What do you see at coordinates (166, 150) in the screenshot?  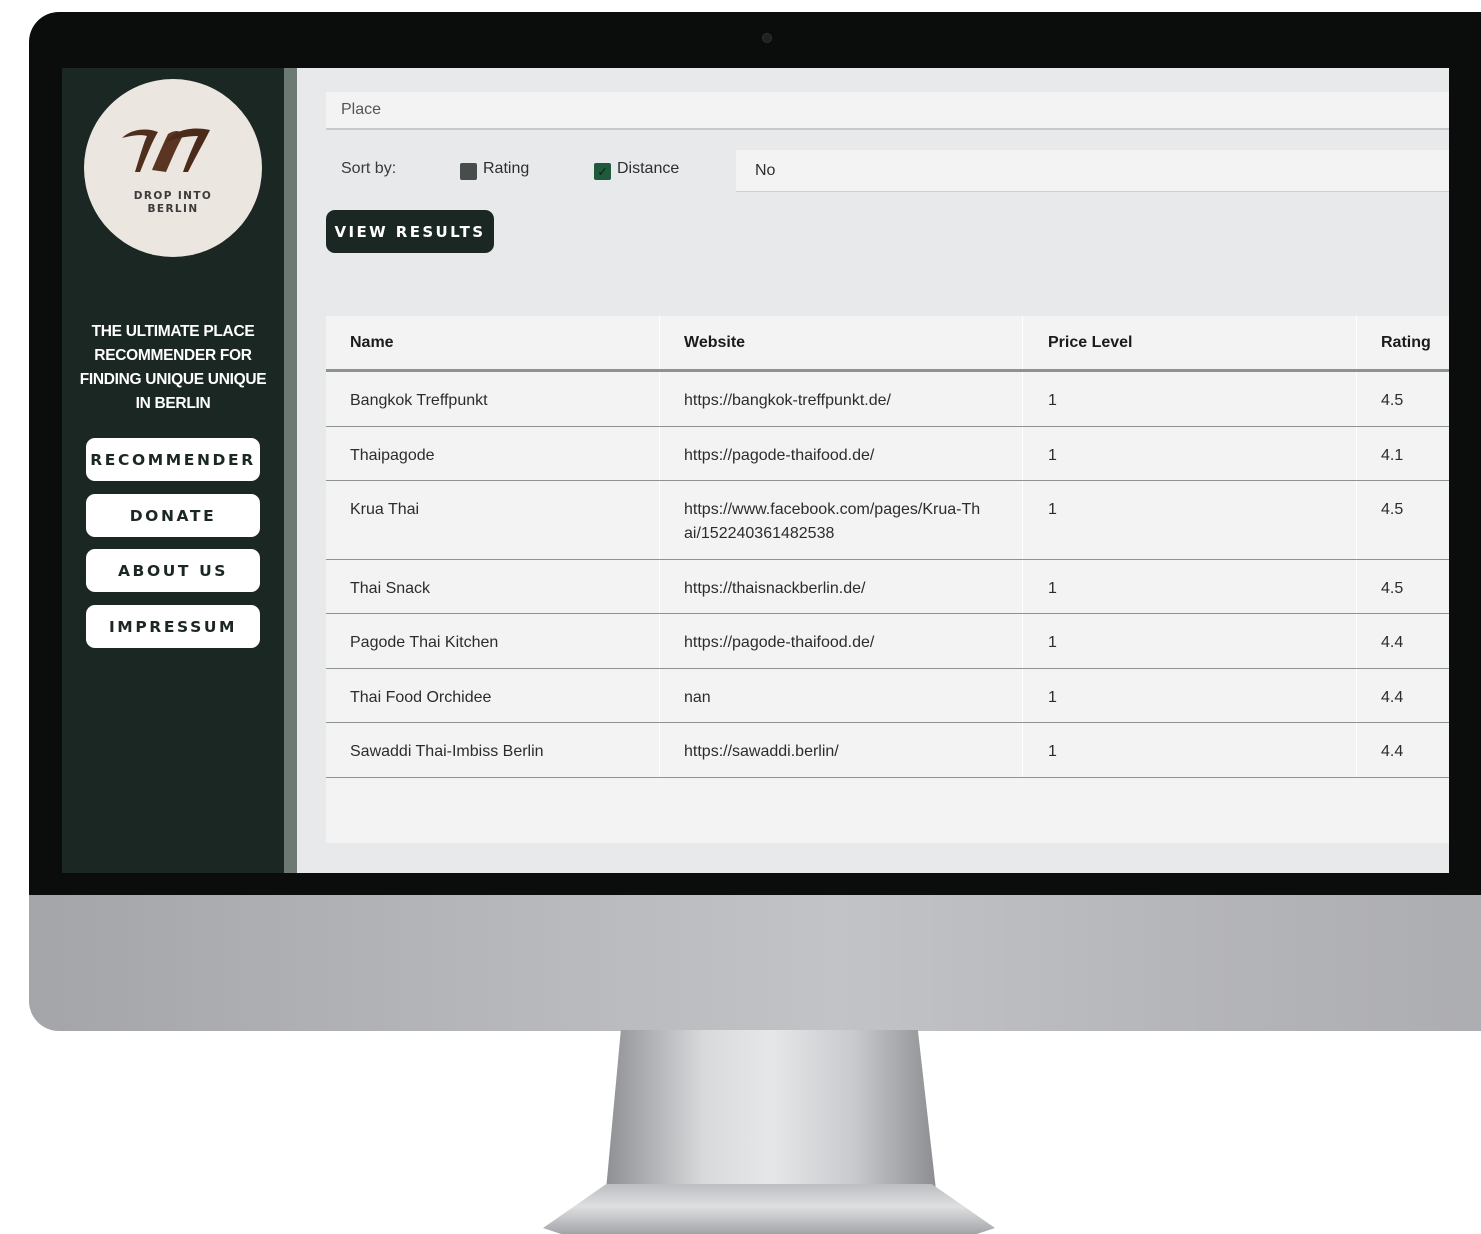 I see `logo-mark-icon` at bounding box center [166, 150].